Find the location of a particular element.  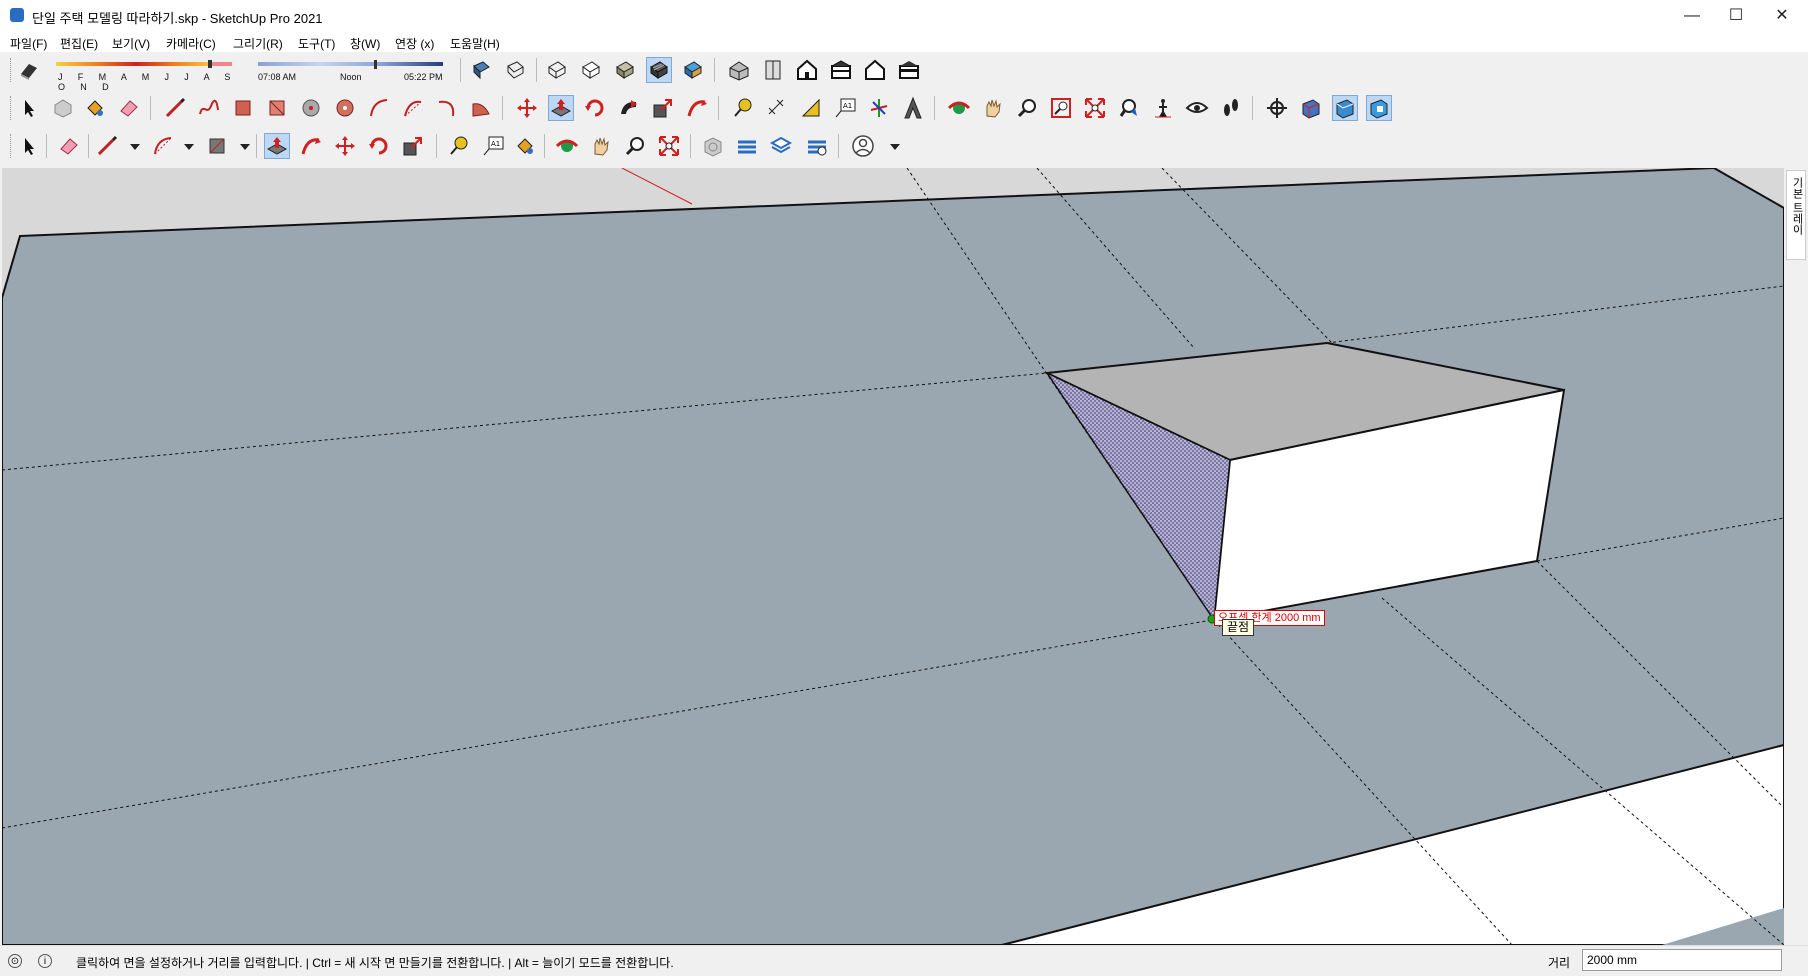

rotated-rectangle-icon is located at coordinates (277, 108).